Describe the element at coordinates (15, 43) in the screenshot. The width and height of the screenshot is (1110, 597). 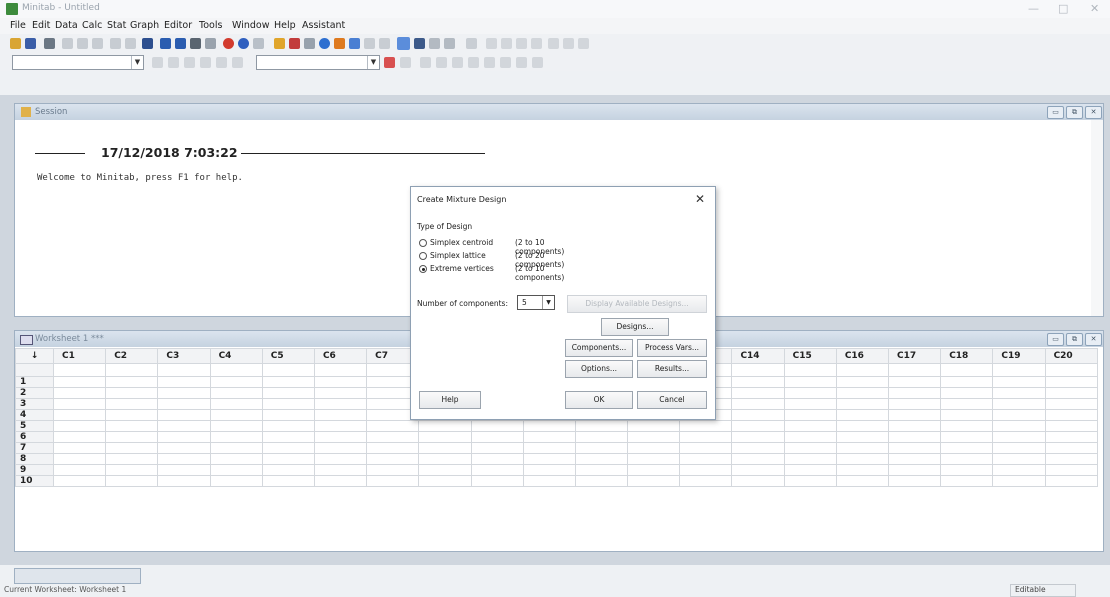
I see `open-icon` at that location.